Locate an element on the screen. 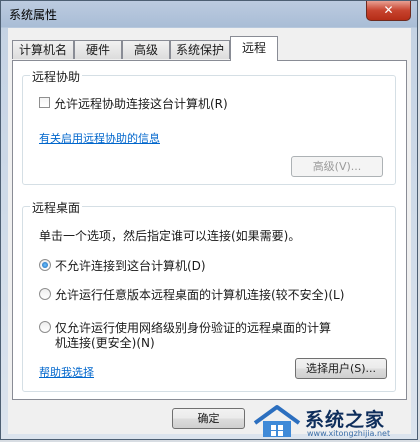  radio-allow-nla-only-label-line2: 机连接(更安全)(N) is located at coordinates (105, 342).